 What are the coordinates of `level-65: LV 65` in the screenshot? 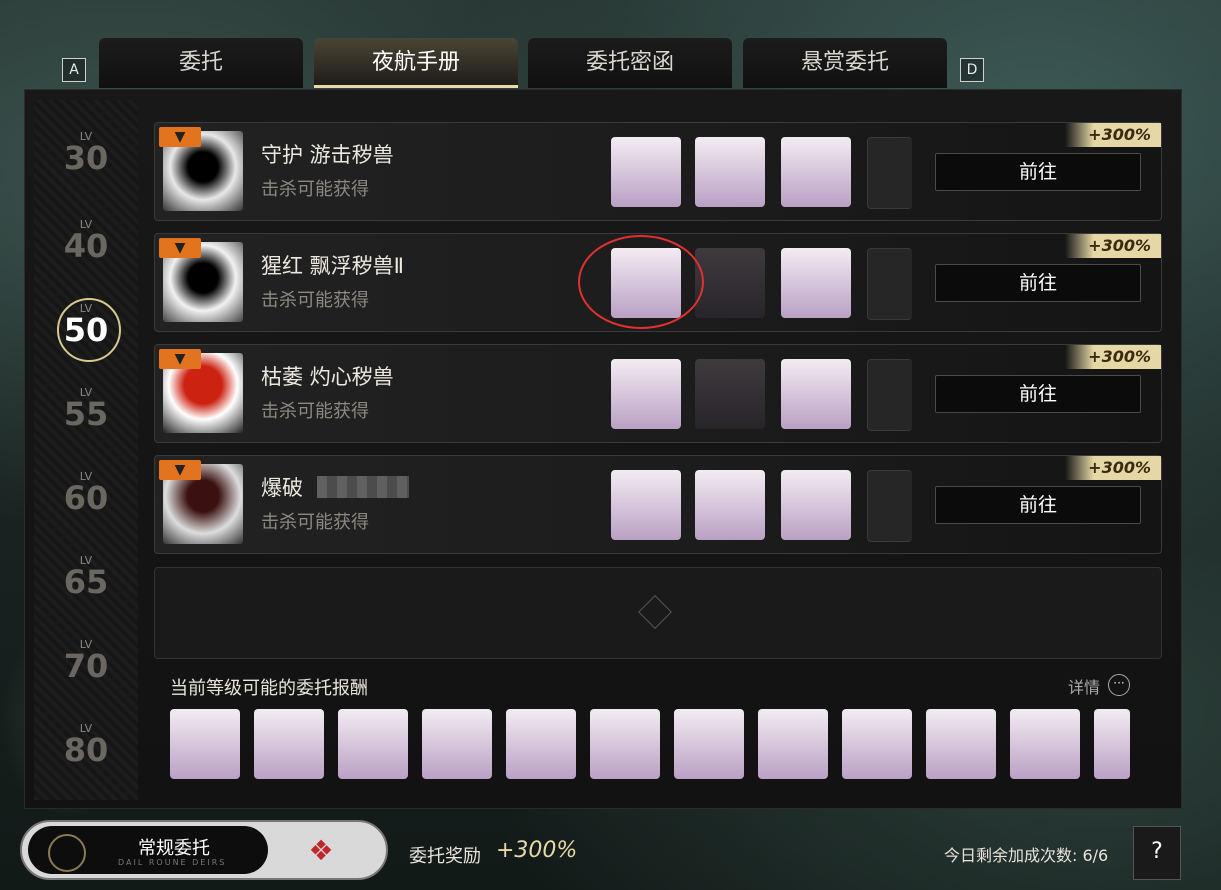 It's located at (86, 577).